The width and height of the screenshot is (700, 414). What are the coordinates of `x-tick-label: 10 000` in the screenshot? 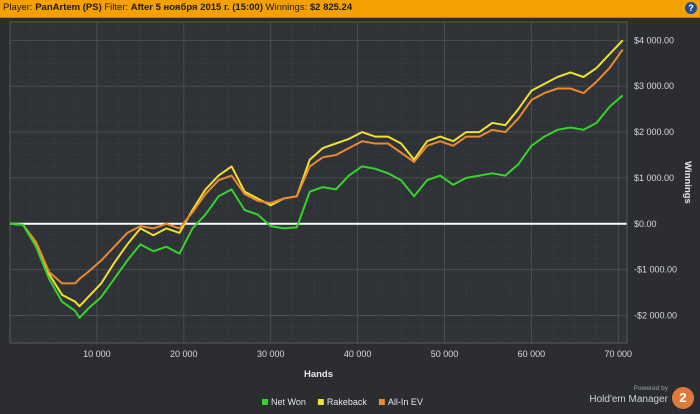 It's located at (97, 354).